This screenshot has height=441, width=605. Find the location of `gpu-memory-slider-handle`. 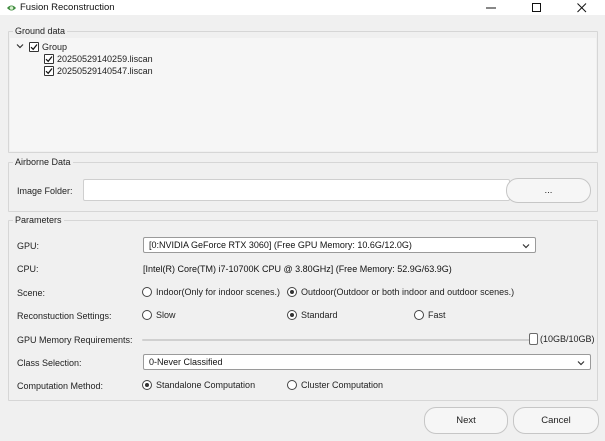

gpu-memory-slider-handle is located at coordinates (533, 339).